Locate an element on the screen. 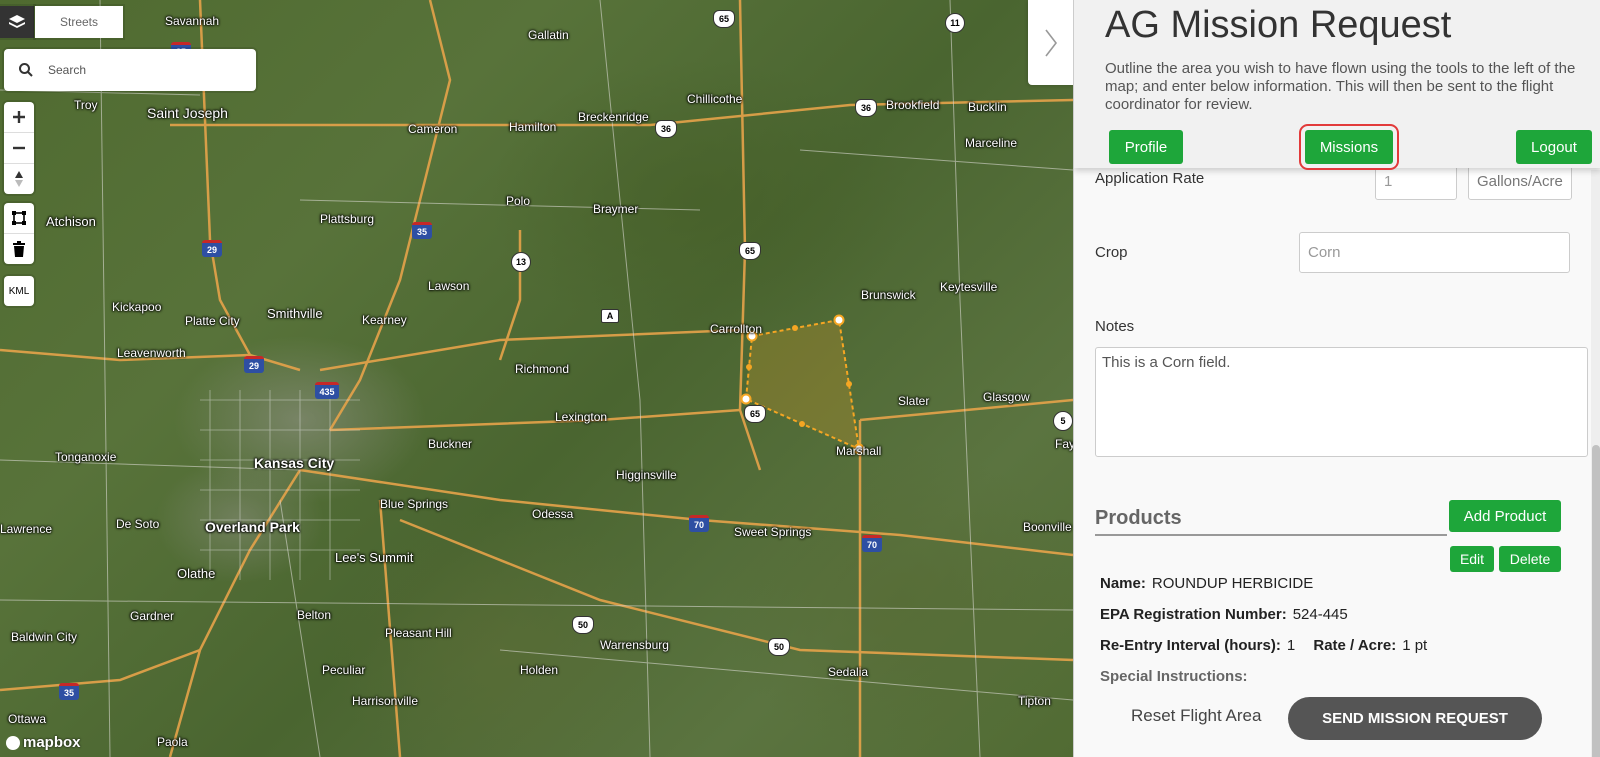 The height and width of the screenshot is (757, 1600). delete-product-button: Delete is located at coordinates (1530, 559).